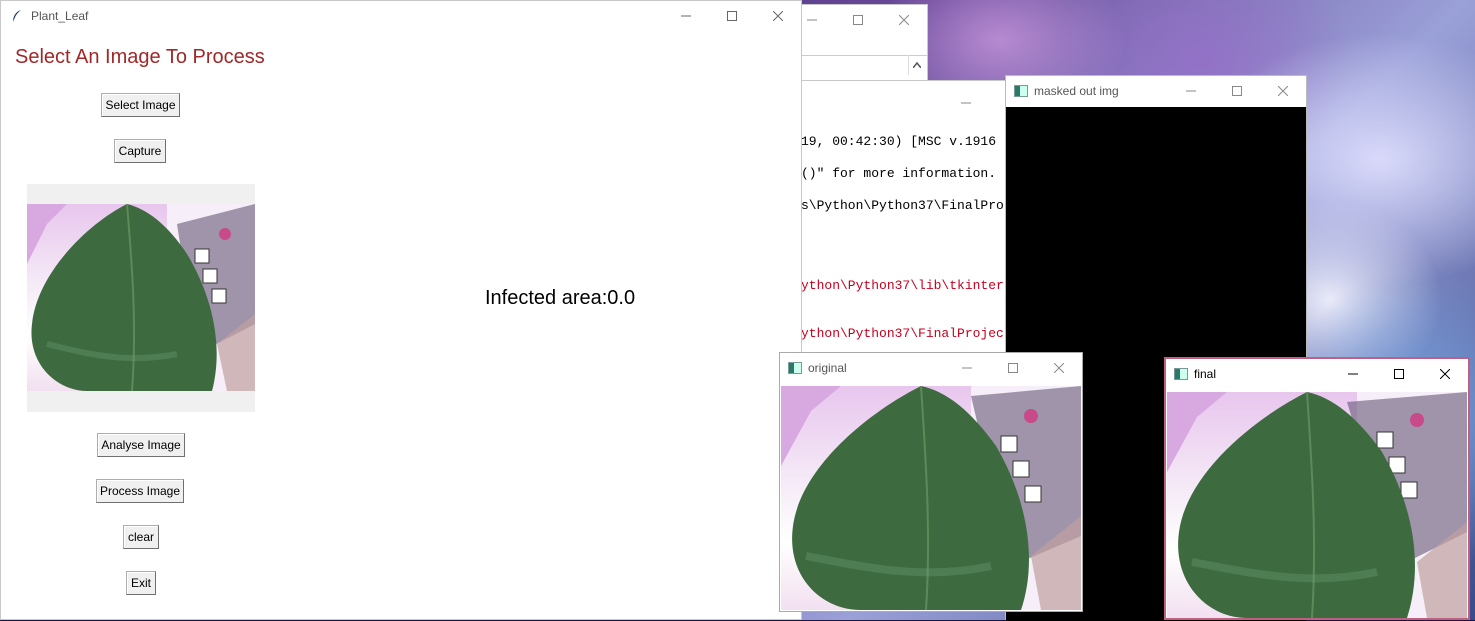 The height and width of the screenshot is (621, 1475). I want to click on final-image-window: final, so click(1317, 488).